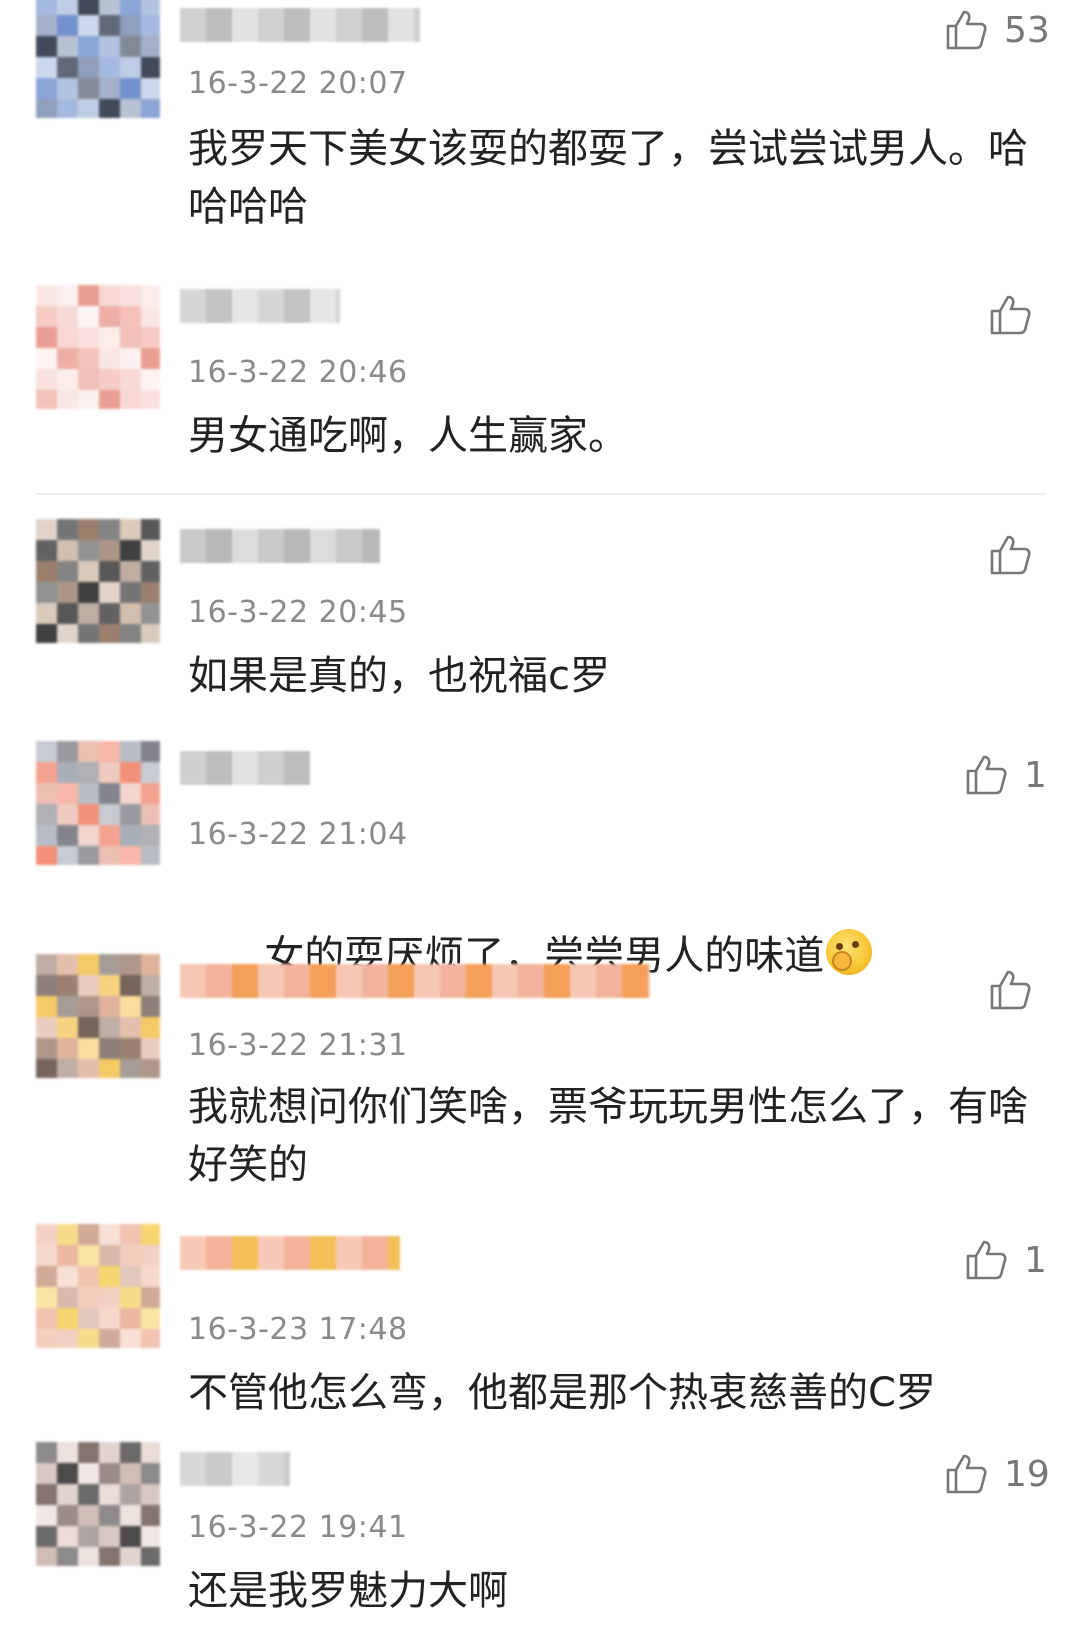 This screenshot has height=1640, width=1080. What do you see at coordinates (298, 1329) in the screenshot?
I see `comment-timestamp: 16-3-23 17:48` at bounding box center [298, 1329].